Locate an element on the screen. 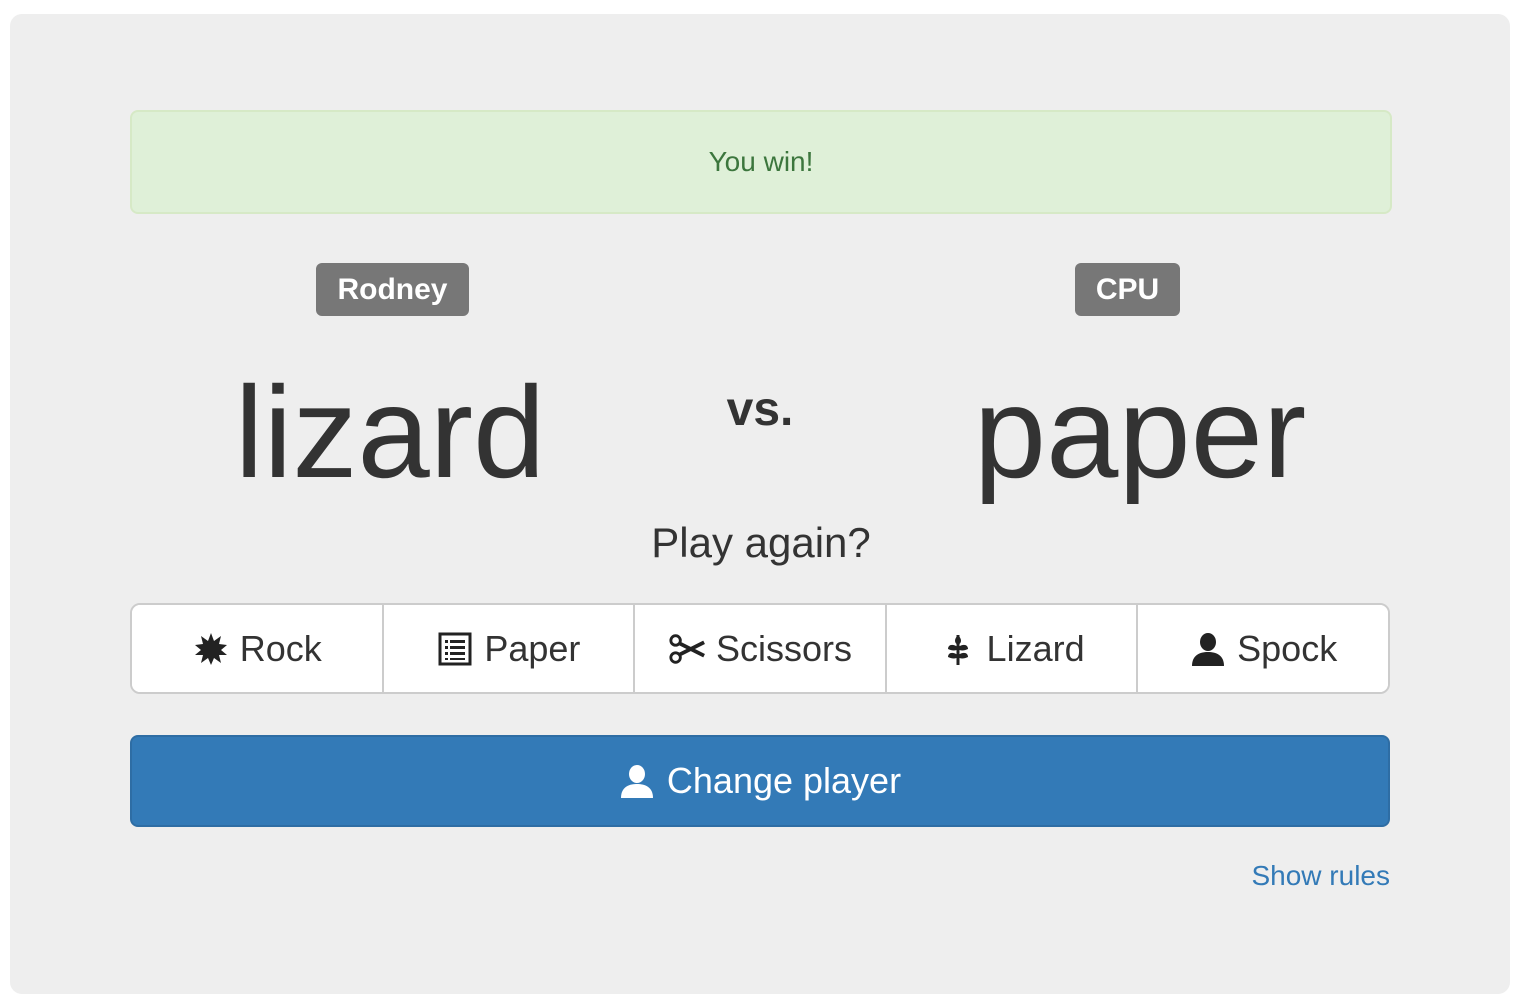 The image size is (1526, 1008). cpu-choice-text: paper is located at coordinates (1140, 432).